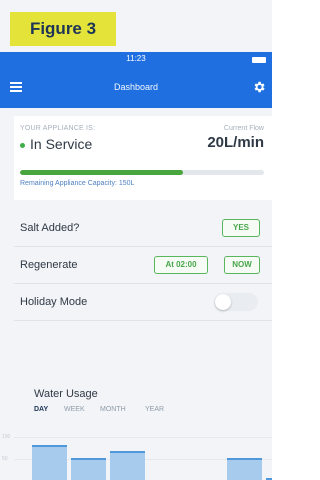 The height and width of the screenshot is (480, 320). What do you see at coordinates (50, 228) in the screenshot?
I see `salt-label: Salt Added?` at bounding box center [50, 228].